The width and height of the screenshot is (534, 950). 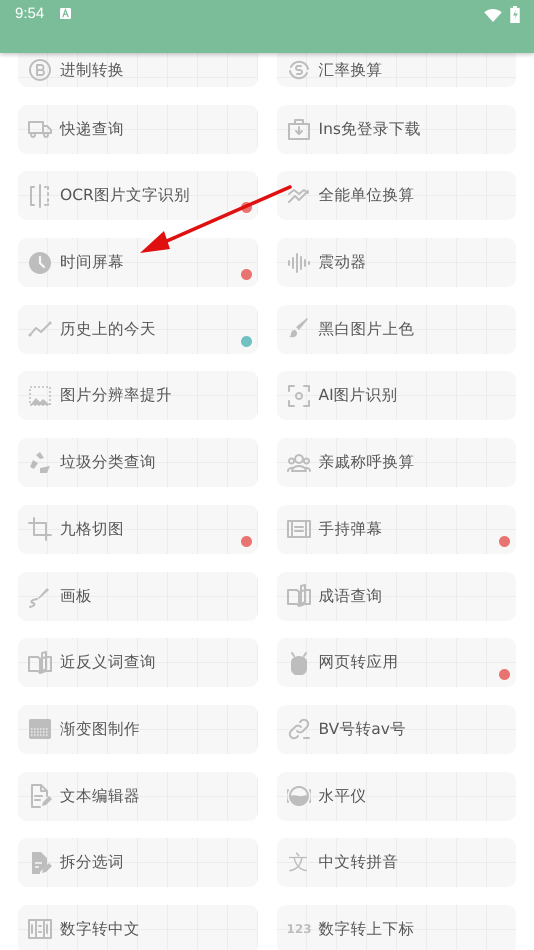 What do you see at coordinates (138, 70) in the screenshot?
I see `tool-card: 进制转换` at bounding box center [138, 70].